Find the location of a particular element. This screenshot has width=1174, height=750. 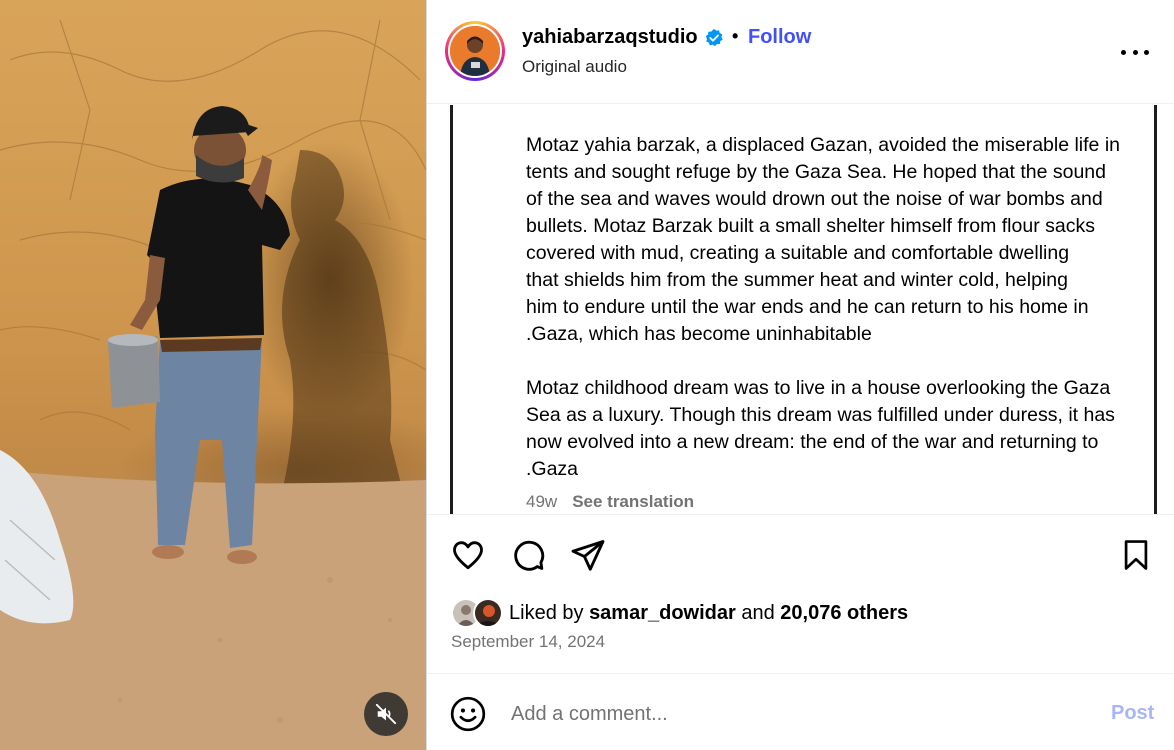

avatar is located at coordinates (475, 51).